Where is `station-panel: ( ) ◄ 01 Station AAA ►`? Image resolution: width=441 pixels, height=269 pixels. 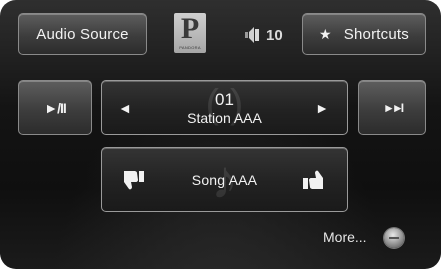
station-panel: ( ) ◄ 01 Station AAA ► is located at coordinates (224, 107).